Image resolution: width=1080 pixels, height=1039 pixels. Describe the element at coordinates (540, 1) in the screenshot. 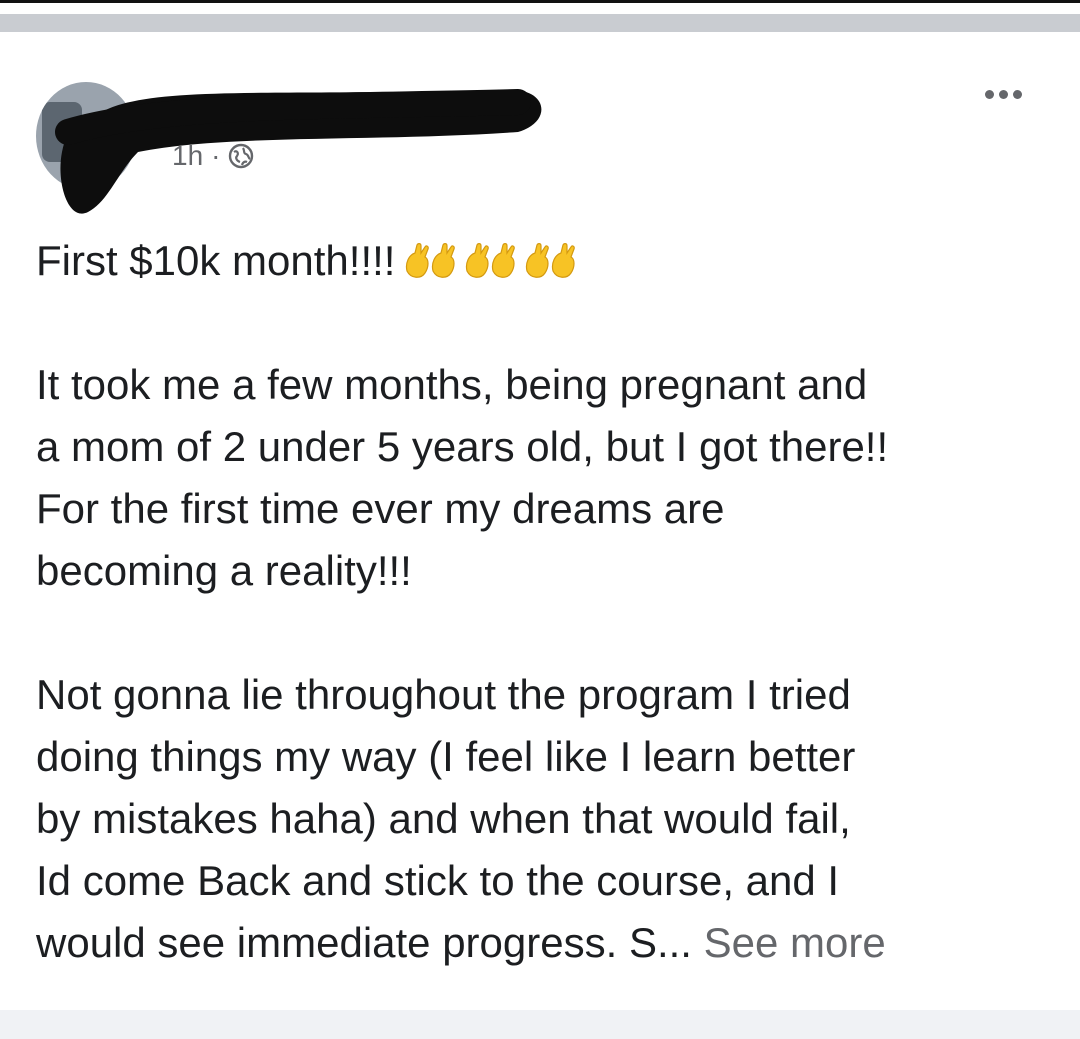

I see `top-edge-line` at that location.